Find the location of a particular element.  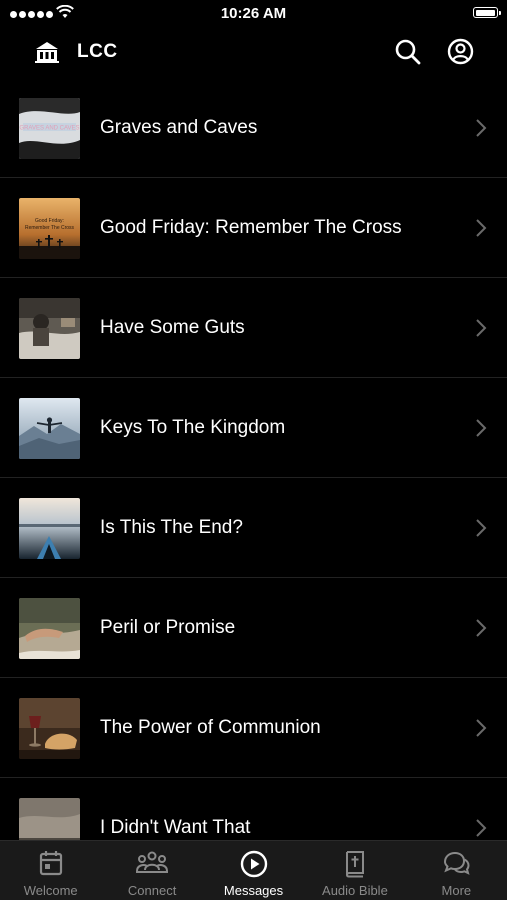

tab-label: Connect is located at coordinates (152, 890).